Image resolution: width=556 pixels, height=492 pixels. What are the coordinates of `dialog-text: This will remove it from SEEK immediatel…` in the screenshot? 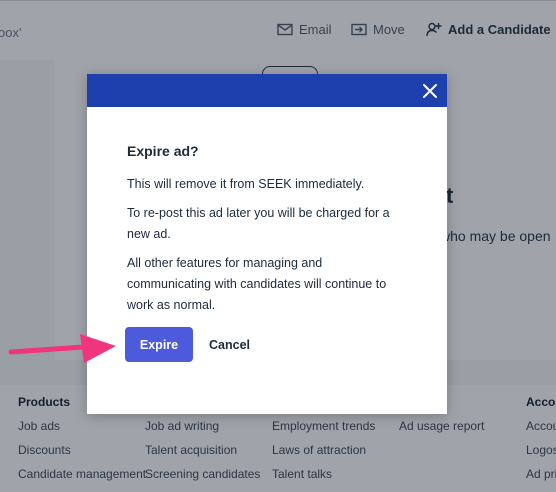 It's located at (246, 184).